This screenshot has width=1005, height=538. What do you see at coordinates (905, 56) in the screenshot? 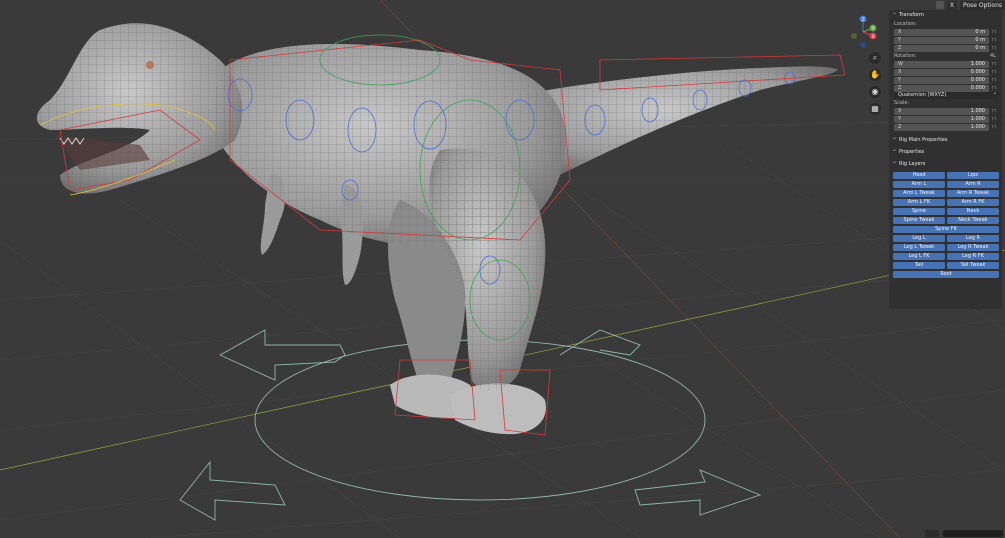
I see `rotation-label: Rotation:` at bounding box center [905, 56].